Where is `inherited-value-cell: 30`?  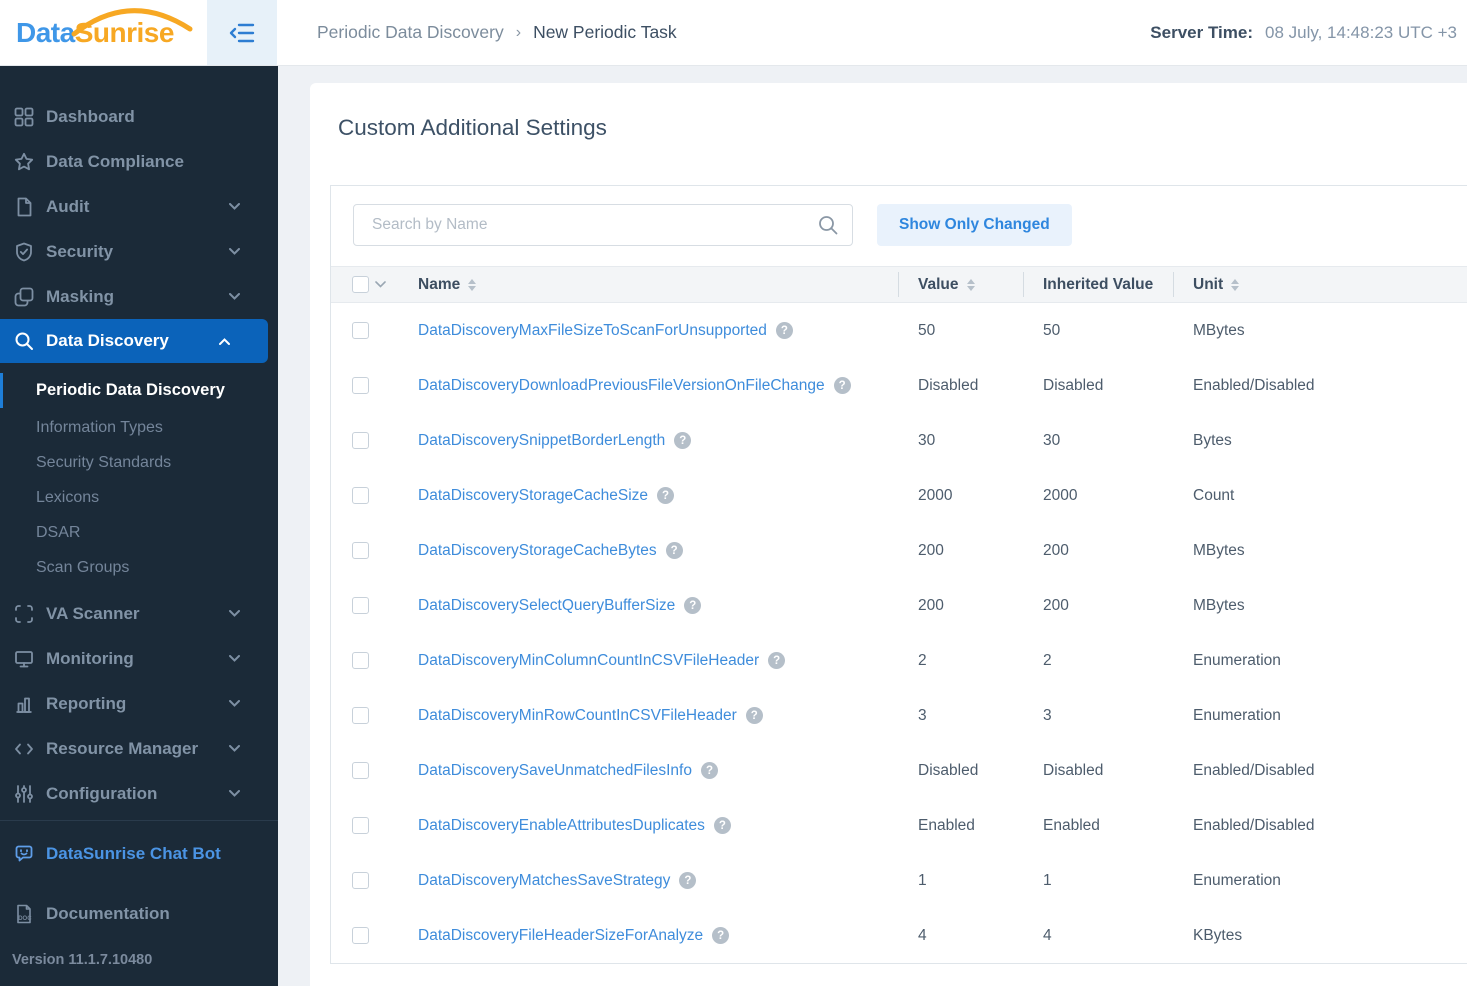 inherited-value-cell: 30 is located at coordinates (1052, 440).